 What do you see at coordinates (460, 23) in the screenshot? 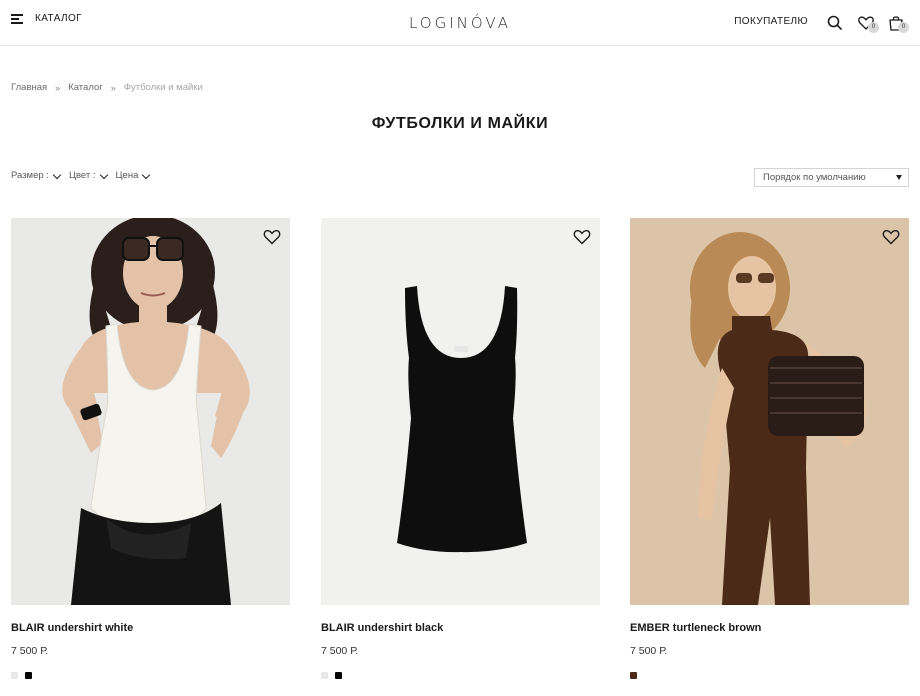
I see `site-header: КАТАЛОГ LOGINÓVA ПОКУПАТЕЛЮ 0 0` at bounding box center [460, 23].